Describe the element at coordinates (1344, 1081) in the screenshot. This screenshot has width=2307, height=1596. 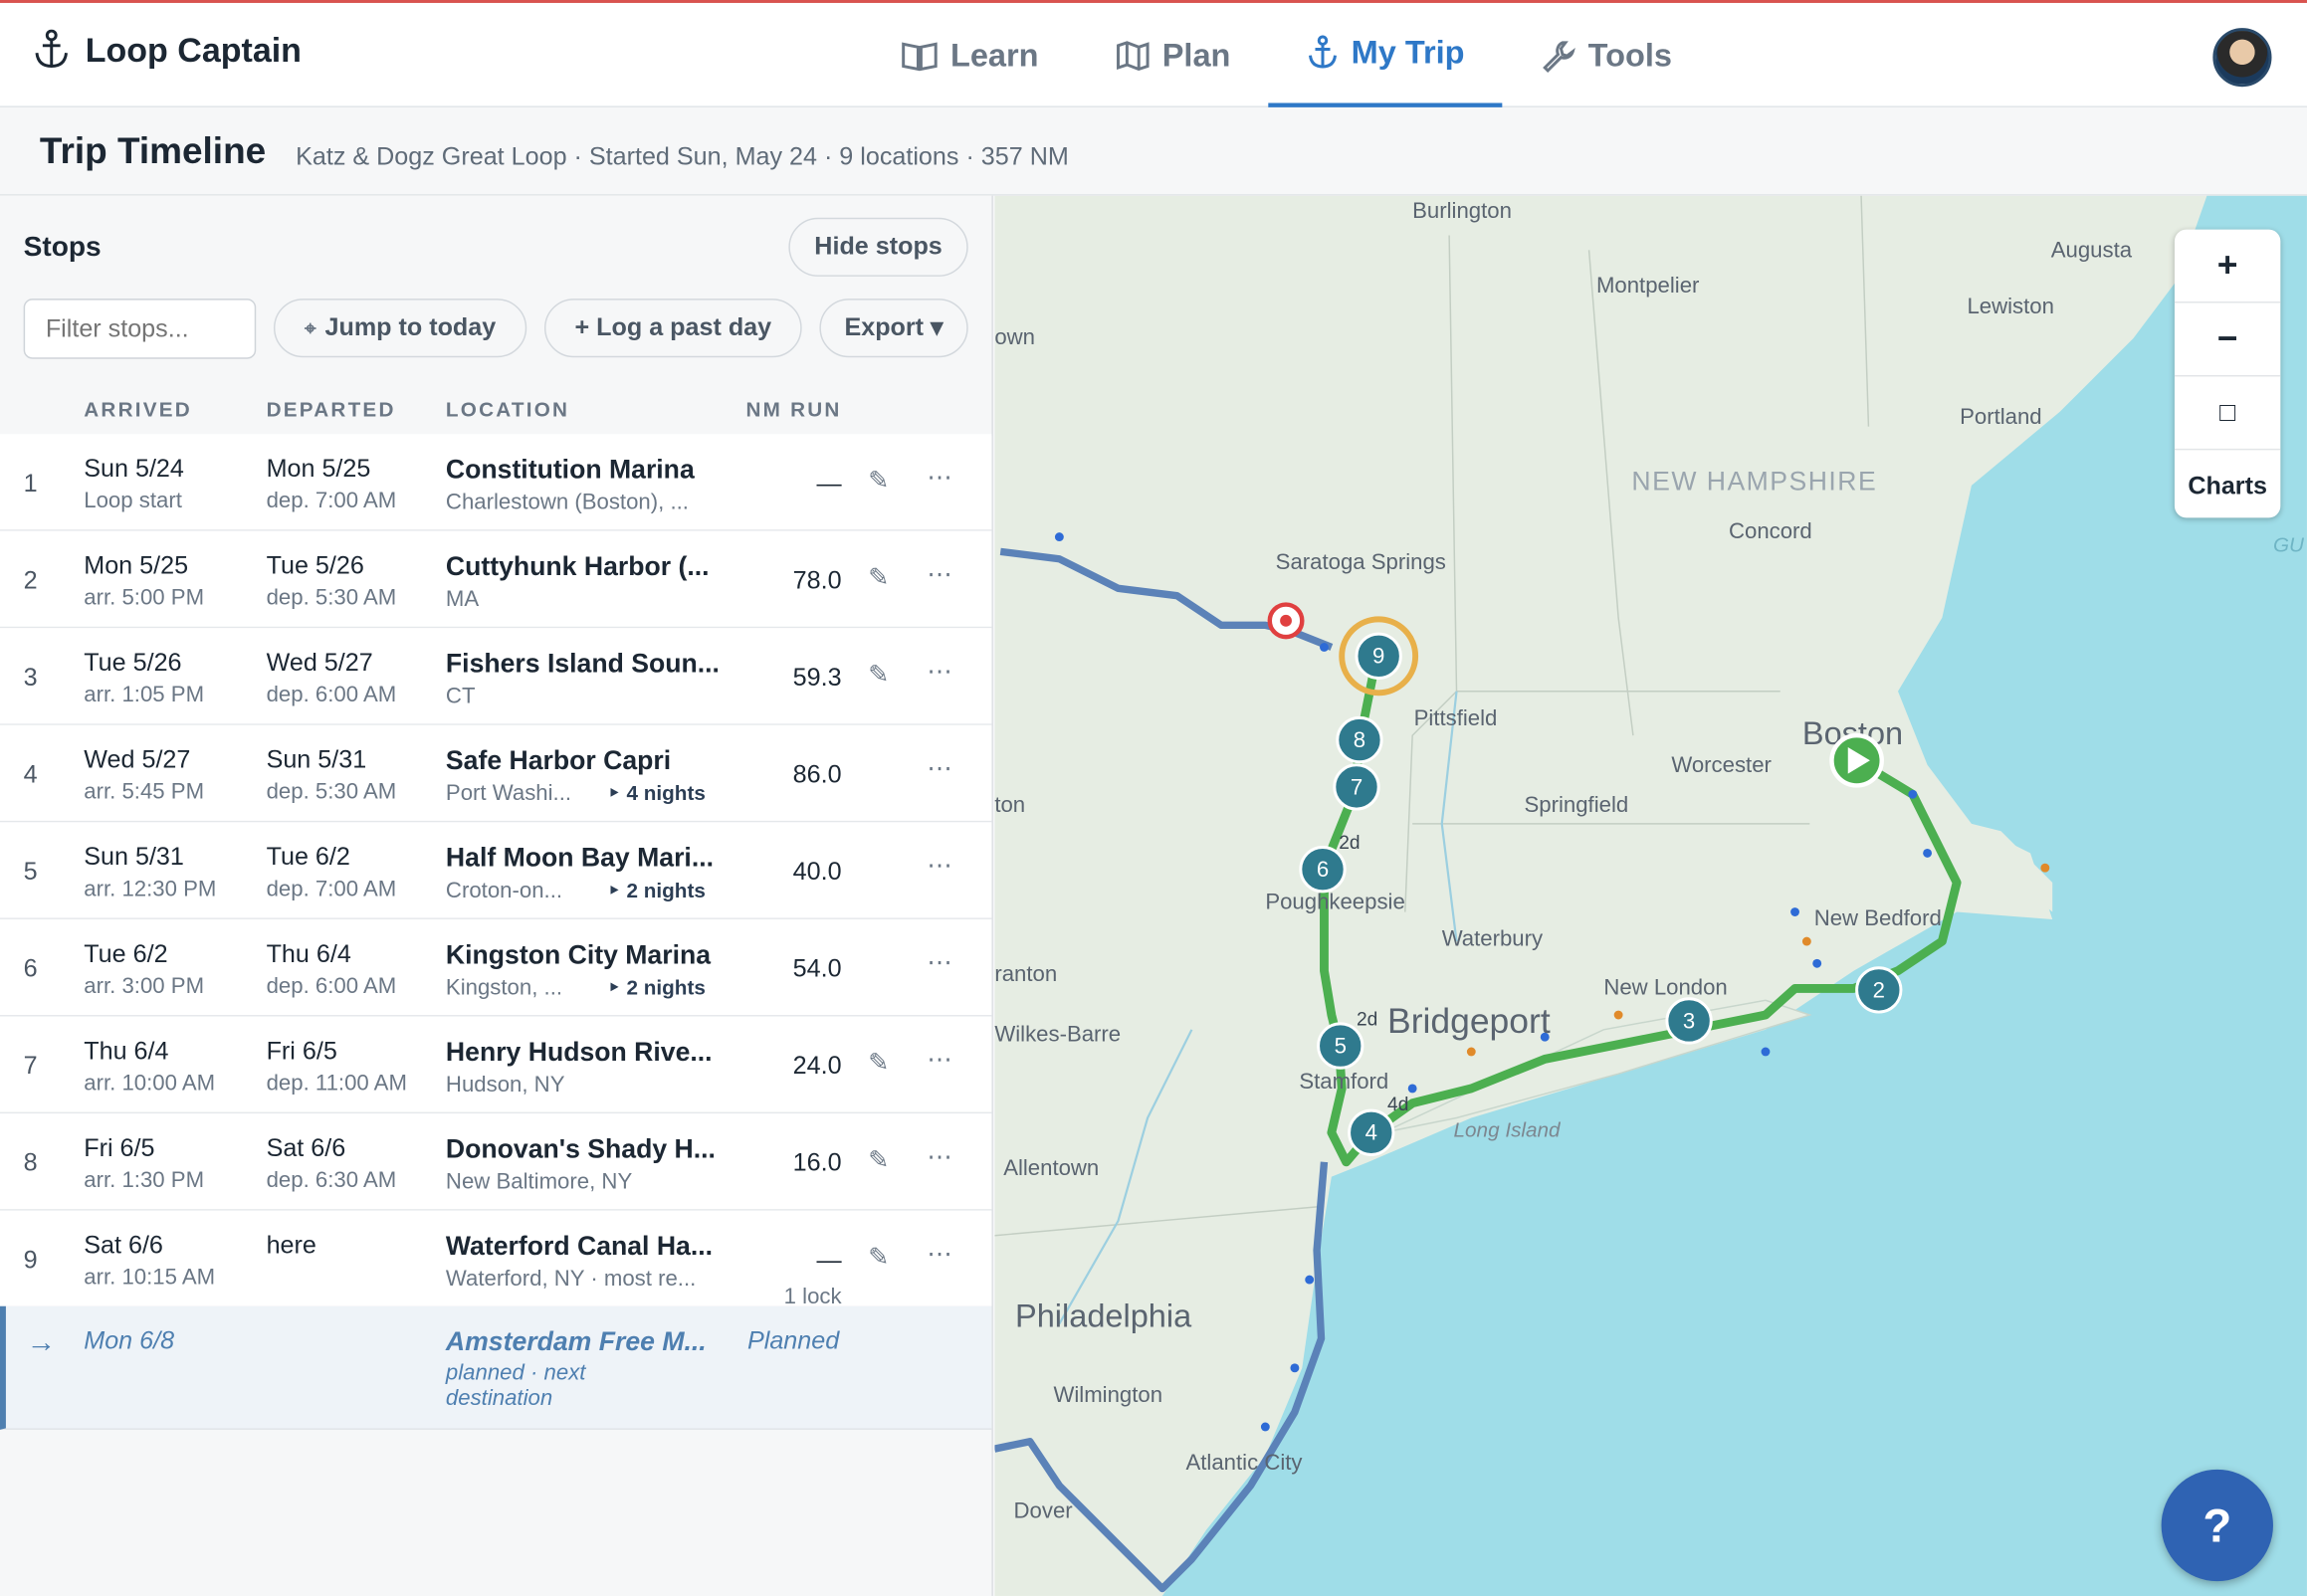
I see `map-label: Stamford` at that location.